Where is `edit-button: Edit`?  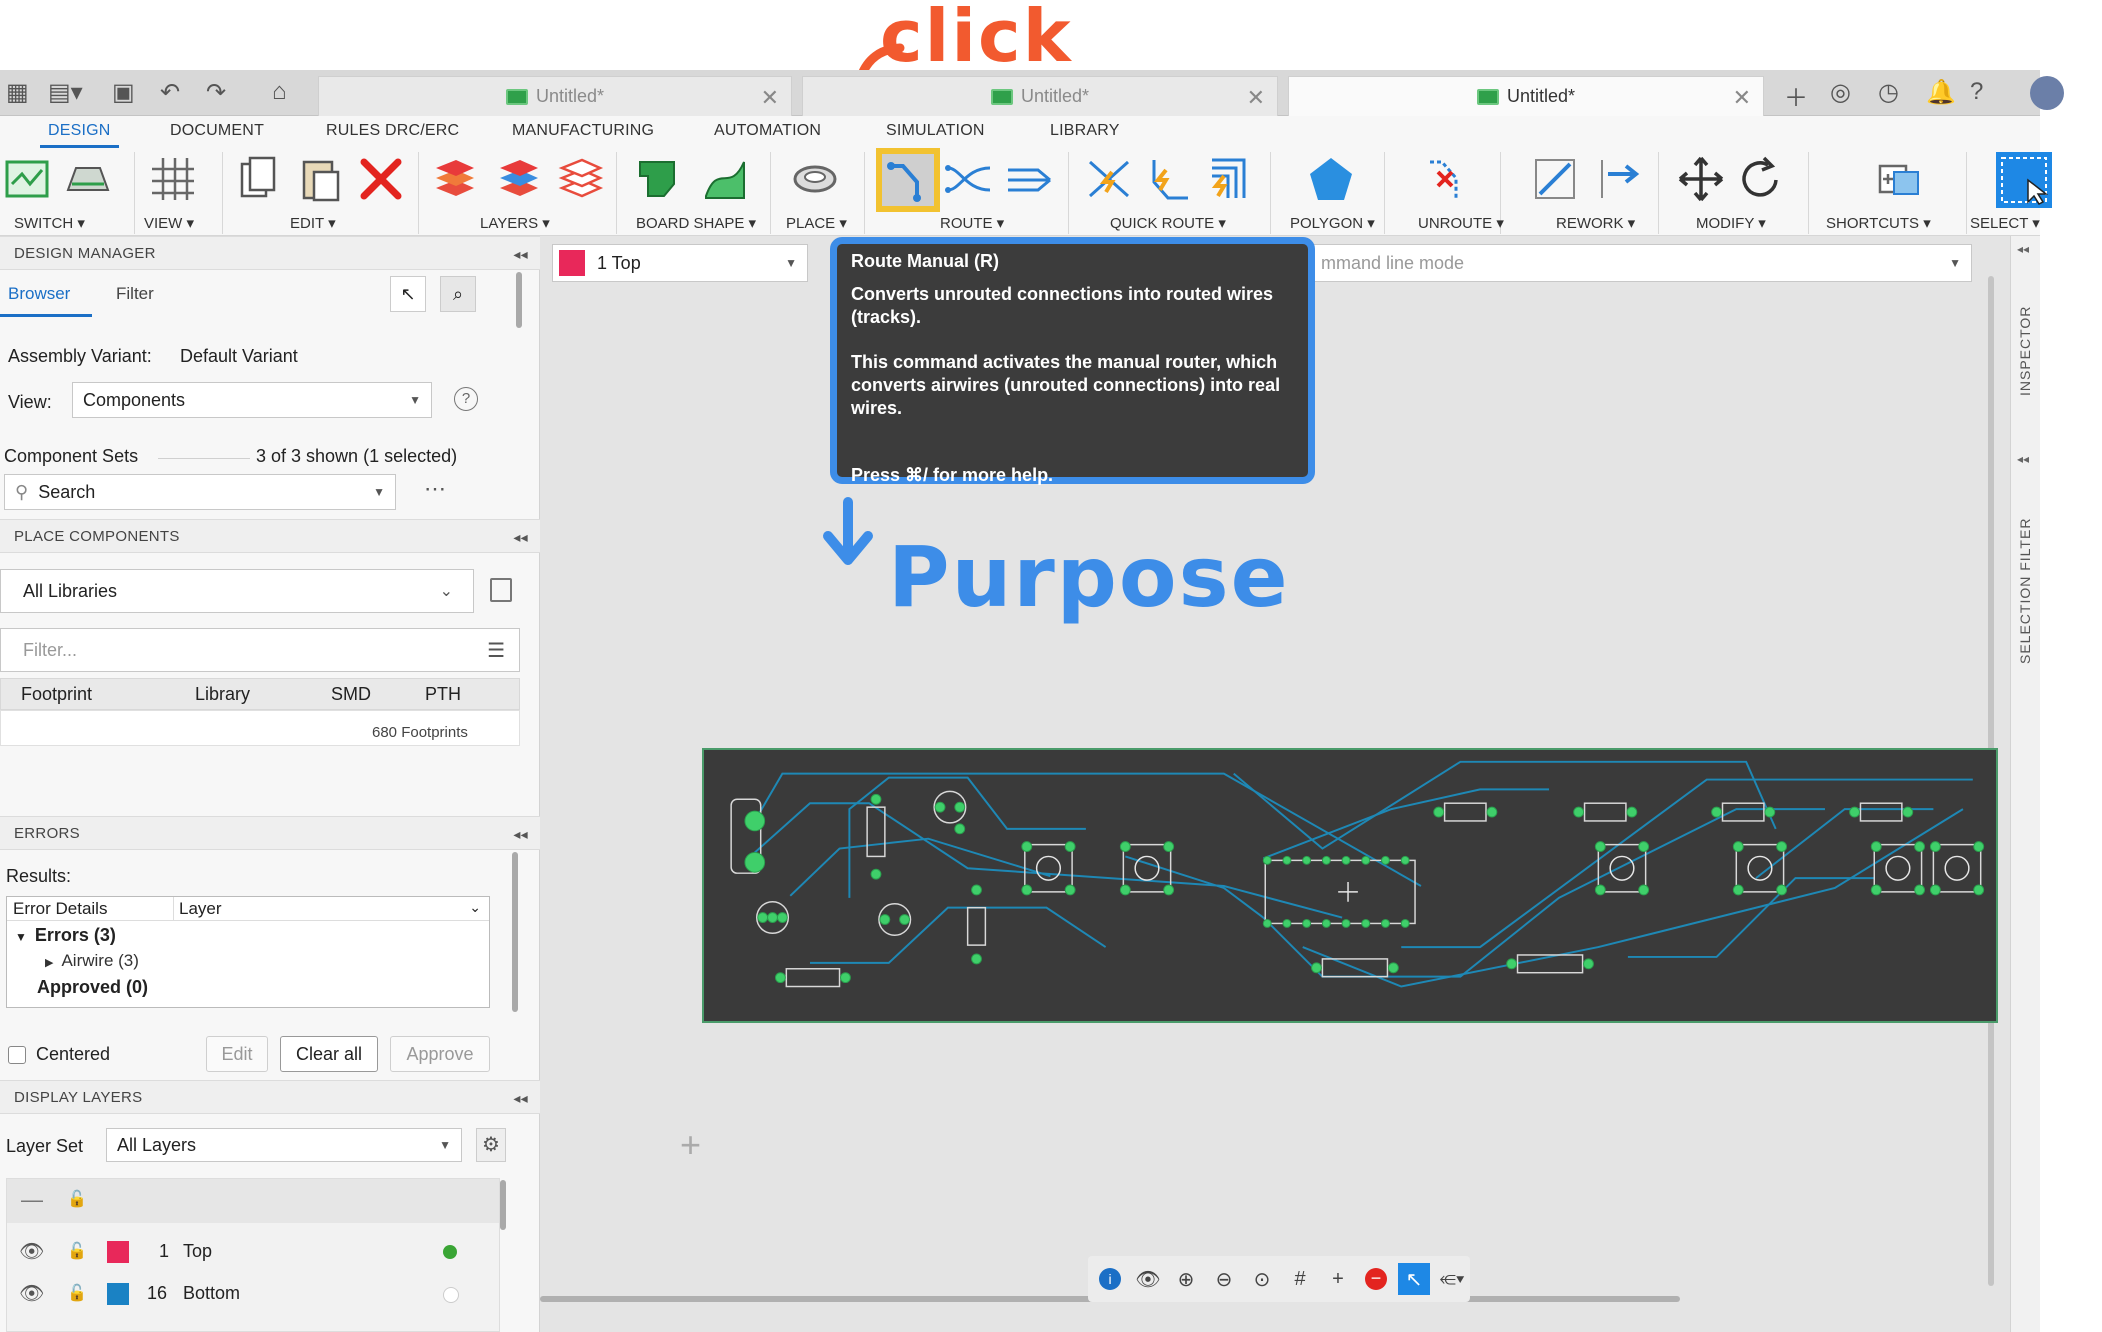 edit-button: Edit is located at coordinates (237, 1054).